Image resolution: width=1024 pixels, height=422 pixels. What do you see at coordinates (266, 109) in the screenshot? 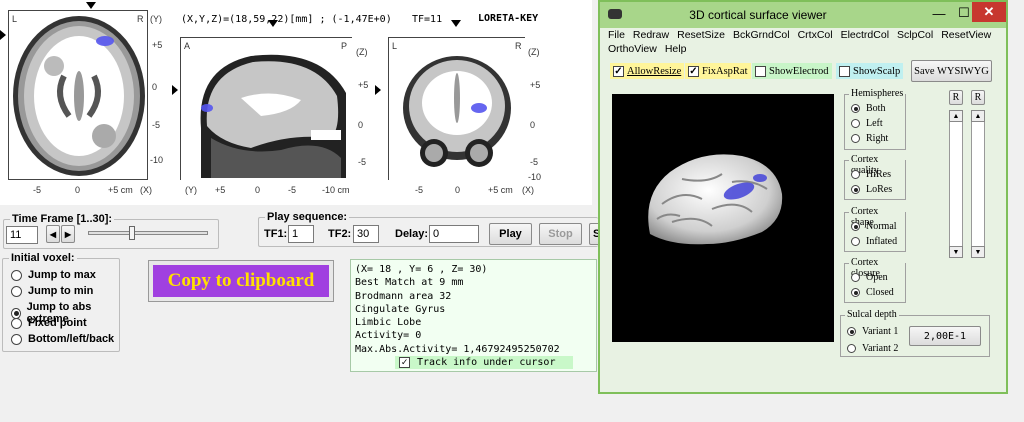
I see `sagittal-view: A P` at bounding box center [266, 109].